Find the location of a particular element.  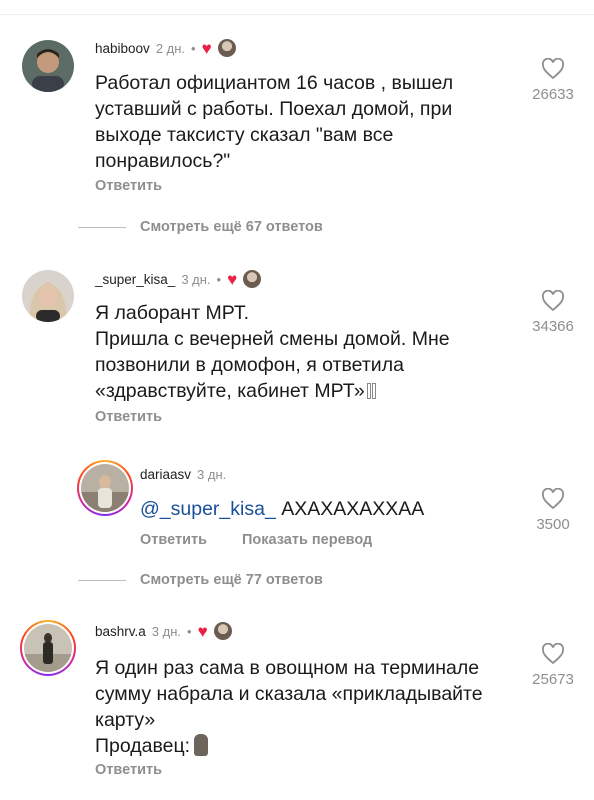

like-button: 34366 is located at coordinates (553, 312).